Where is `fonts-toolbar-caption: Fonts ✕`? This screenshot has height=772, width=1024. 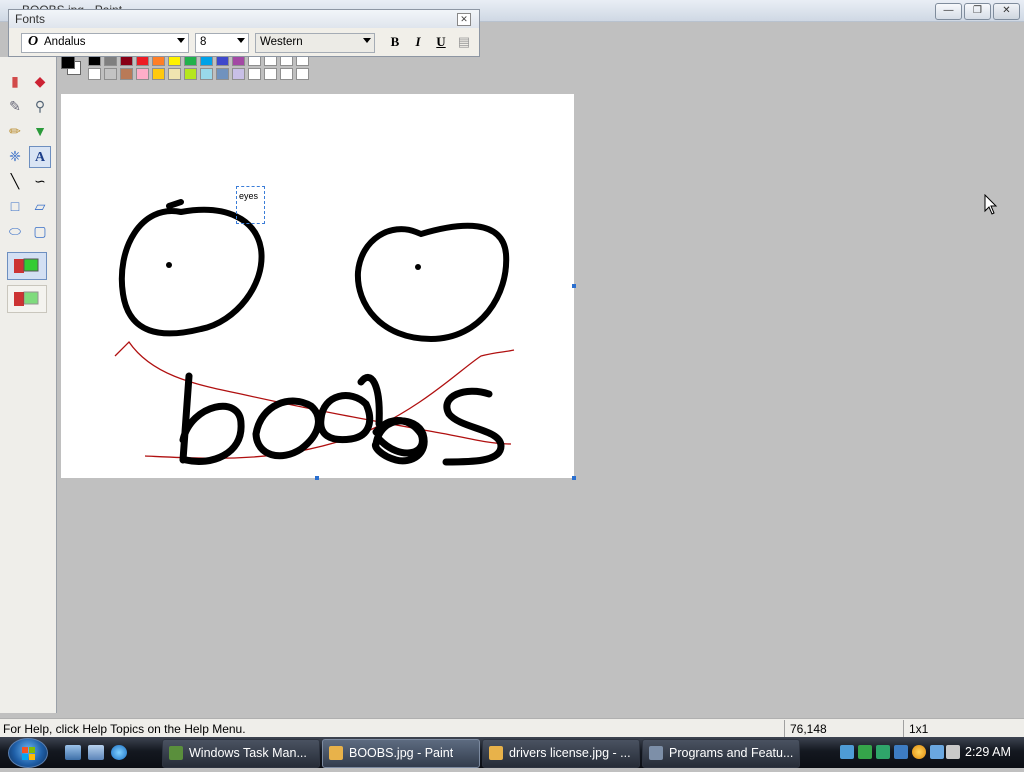
fonts-toolbar-caption: Fonts ✕ is located at coordinates (244, 19).